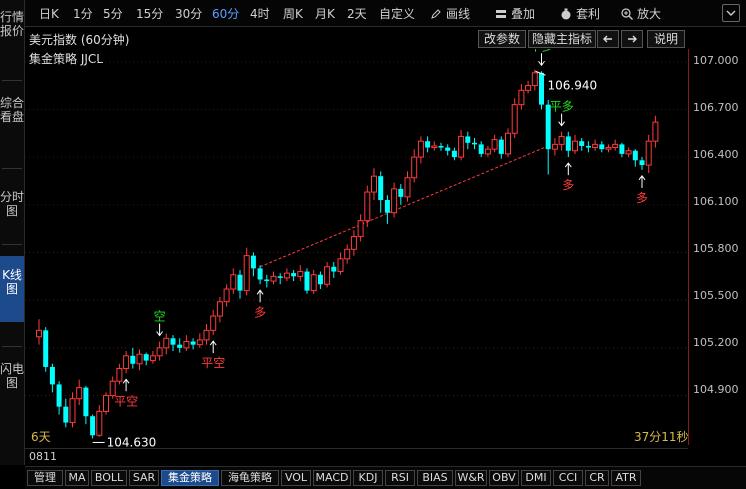  Describe the element at coordinates (716, 60) in the screenshot. I see `y-tick-label: 107.000` at that location.